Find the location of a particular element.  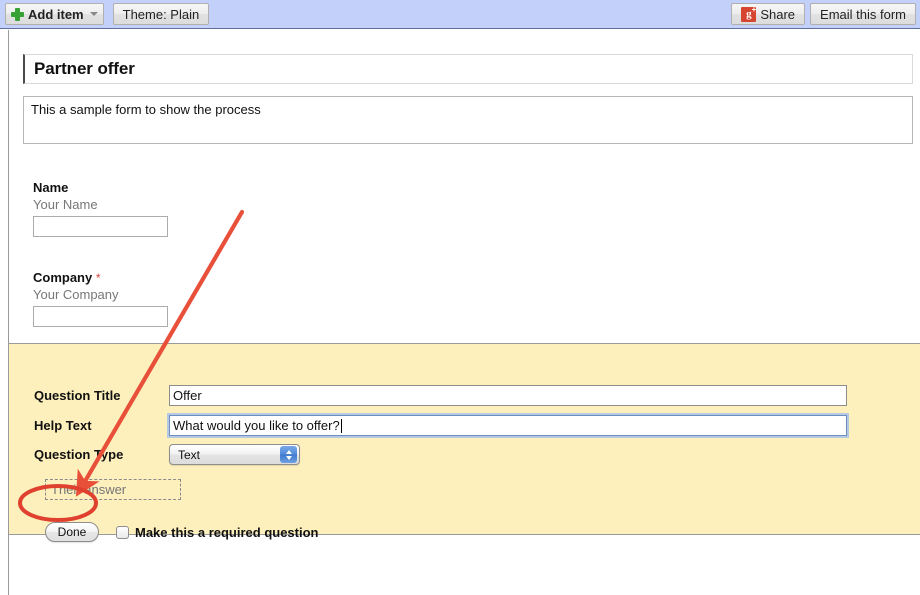

share-label: Share is located at coordinates (778, 14).